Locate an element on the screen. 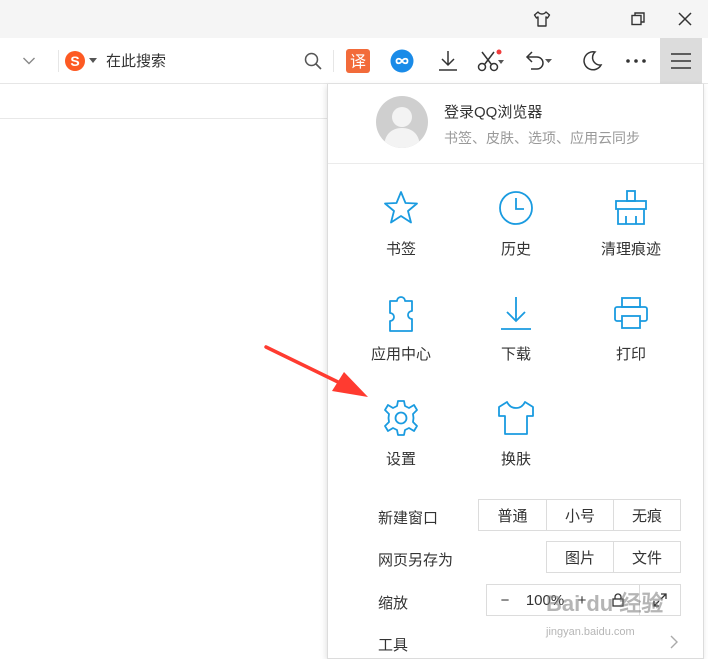 This screenshot has height=659, width=708. moon-icon is located at coordinates (593, 61).